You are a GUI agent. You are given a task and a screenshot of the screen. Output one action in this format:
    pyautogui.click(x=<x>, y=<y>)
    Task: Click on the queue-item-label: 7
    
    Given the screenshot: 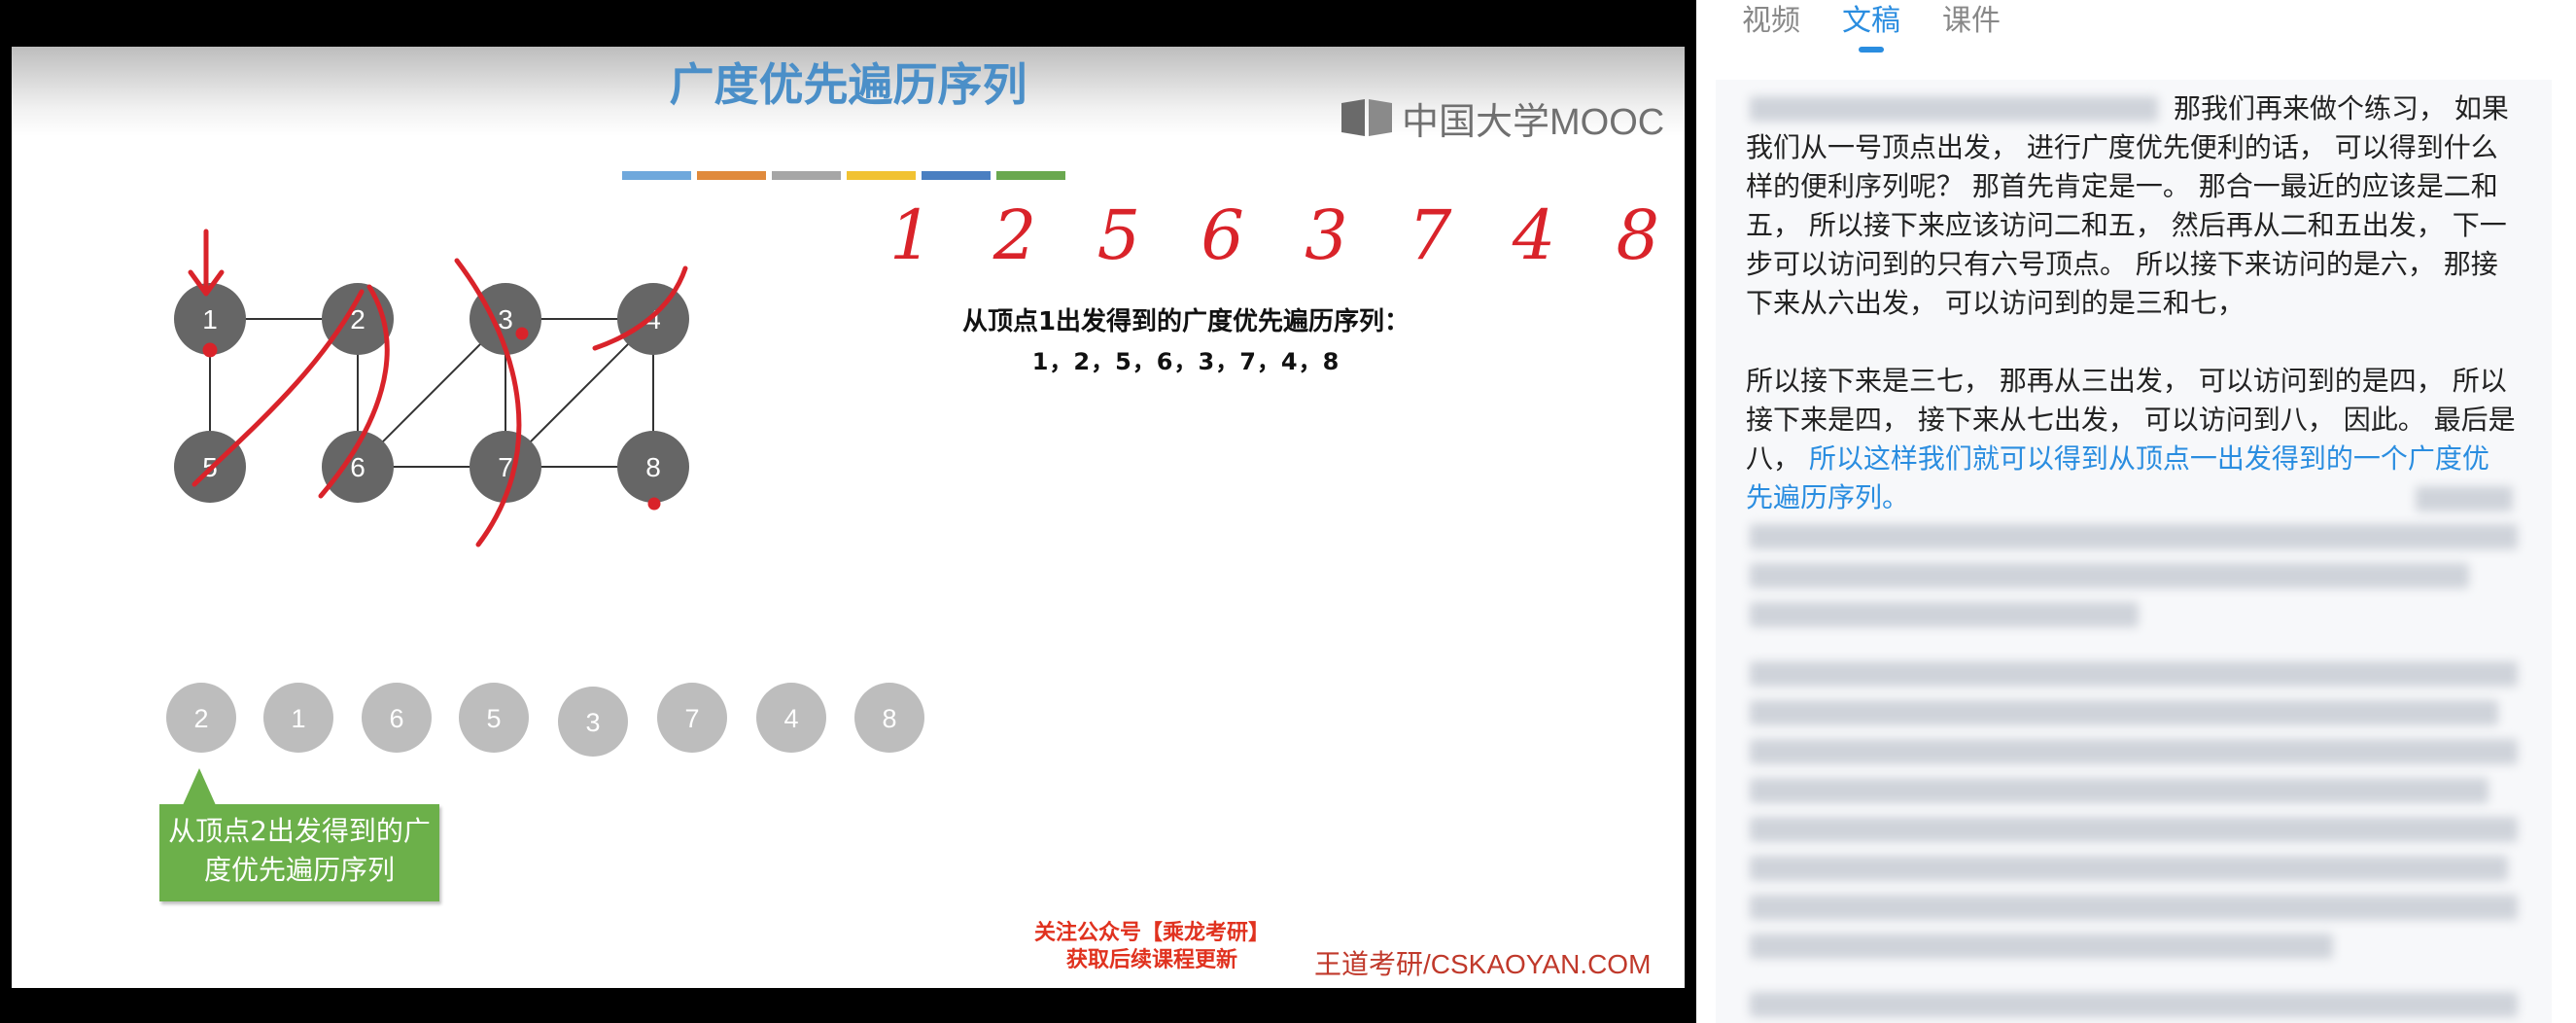 What is the action you would take?
    pyautogui.click(x=691, y=718)
    